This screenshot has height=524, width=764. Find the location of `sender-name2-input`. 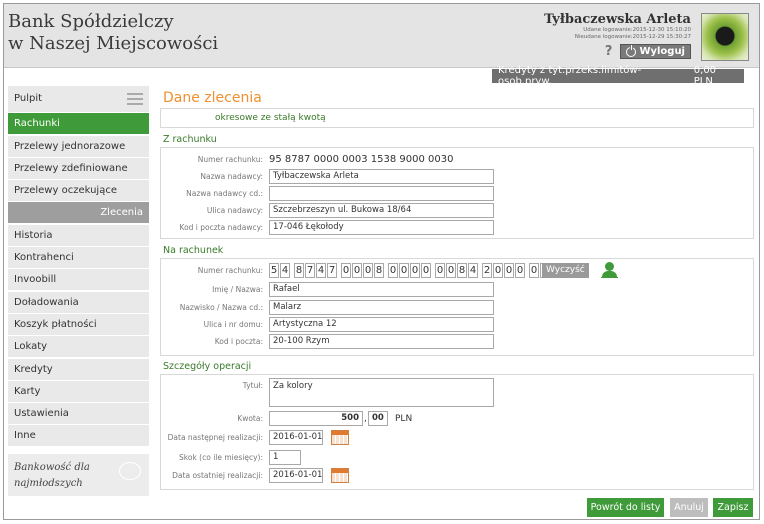

sender-name2-input is located at coordinates (381, 193).